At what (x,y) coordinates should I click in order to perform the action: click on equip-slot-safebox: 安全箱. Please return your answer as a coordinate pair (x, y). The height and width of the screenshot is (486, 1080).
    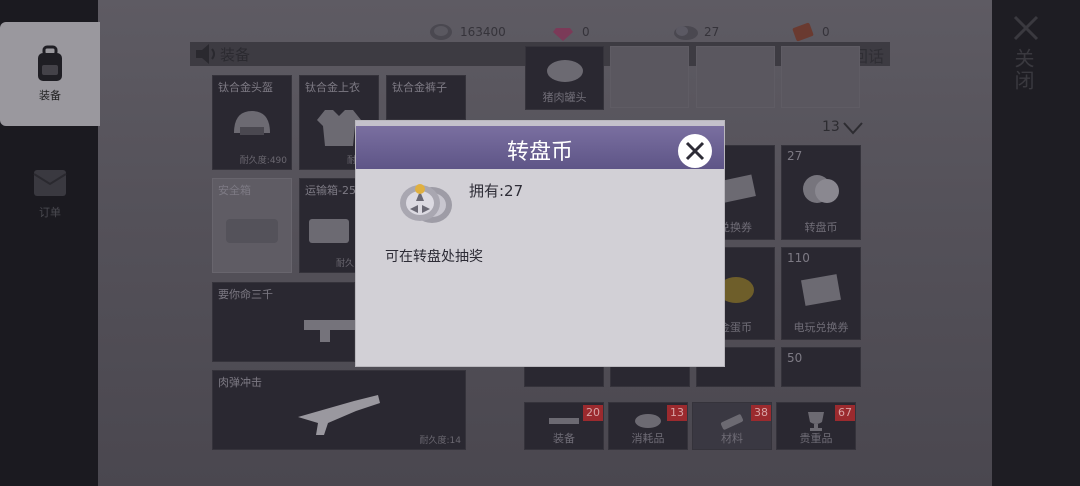
    Looking at the image, I should click on (252, 225).